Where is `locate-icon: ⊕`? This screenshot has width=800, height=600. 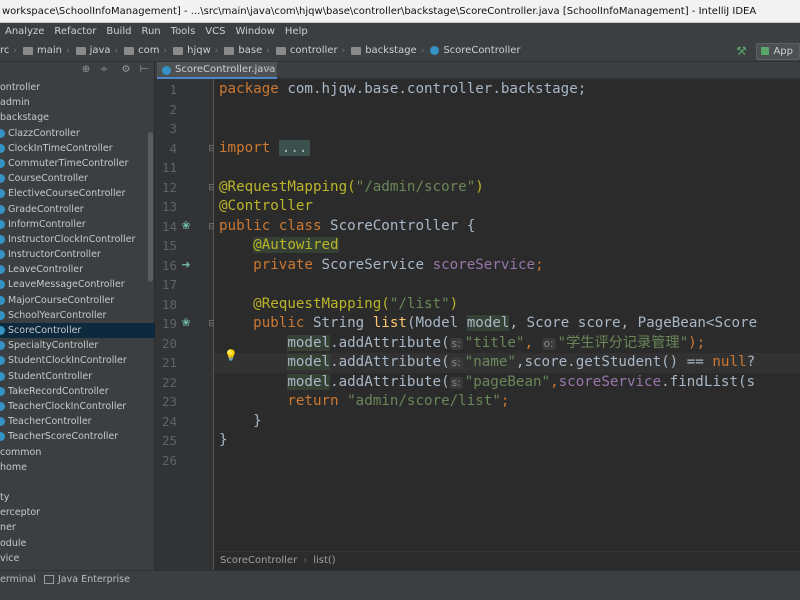 locate-icon: ⊕ is located at coordinates (86, 70).